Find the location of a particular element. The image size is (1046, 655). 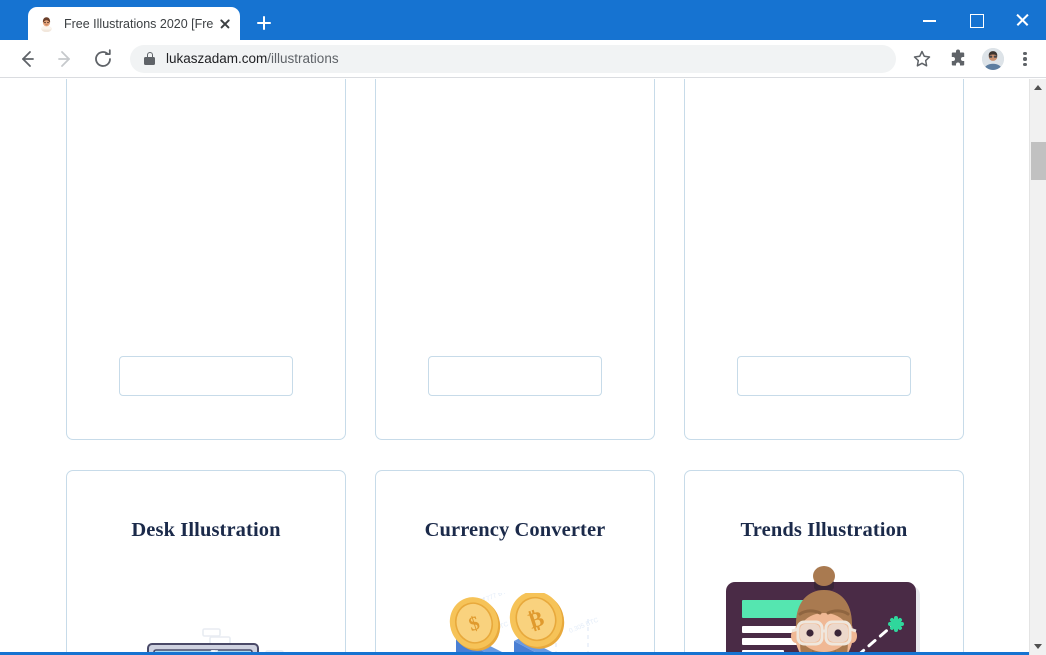

new-tab-button is located at coordinates (264, 23).